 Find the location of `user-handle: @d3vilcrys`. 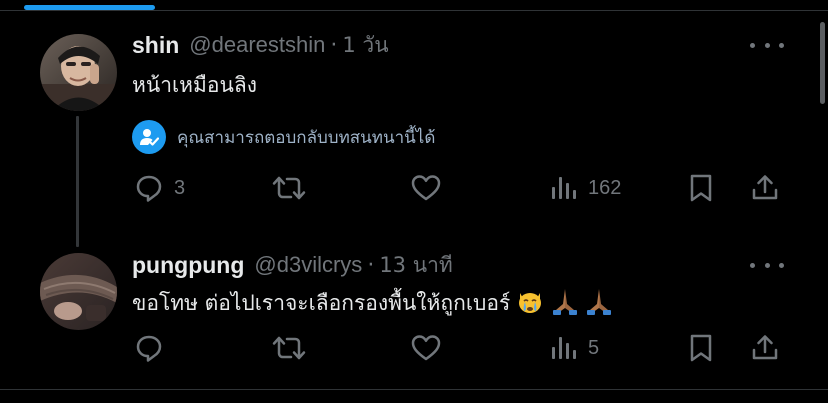

user-handle: @d3vilcrys is located at coordinates (308, 265).